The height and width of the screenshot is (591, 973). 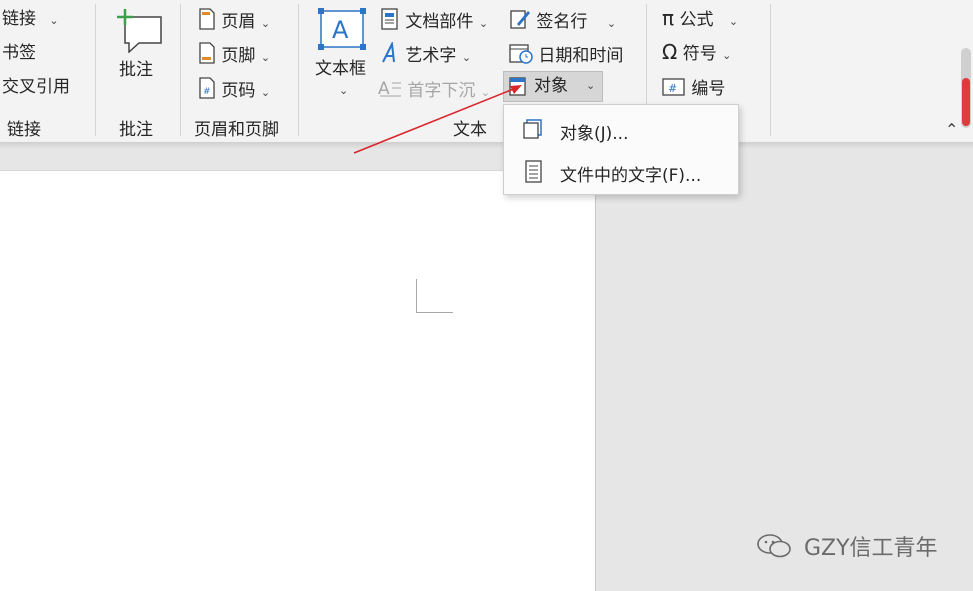 What do you see at coordinates (708, 89) in the screenshot?
I see `numbering-label: 编号` at bounding box center [708, 89].